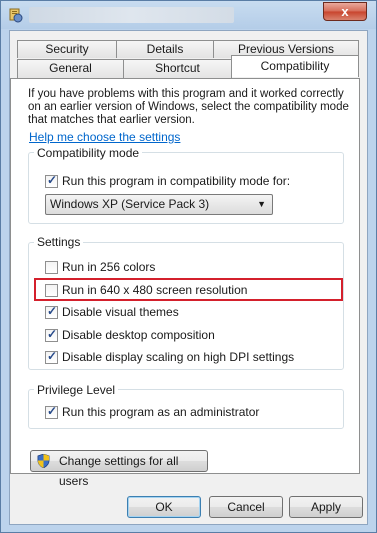  Describe the element at coordinates (120, 312) in the screenshot. I see `disable-visual-themes-label: Disable visual themes` at that location.